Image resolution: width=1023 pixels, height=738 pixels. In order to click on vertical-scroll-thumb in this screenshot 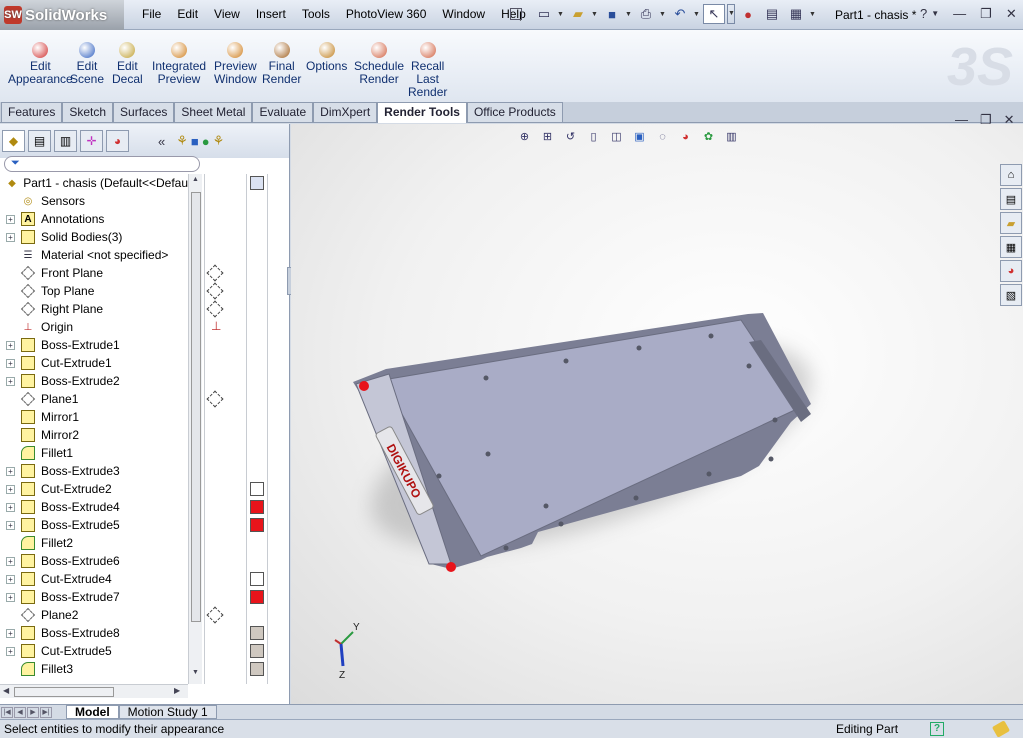, I will do `click(196, 407)`.